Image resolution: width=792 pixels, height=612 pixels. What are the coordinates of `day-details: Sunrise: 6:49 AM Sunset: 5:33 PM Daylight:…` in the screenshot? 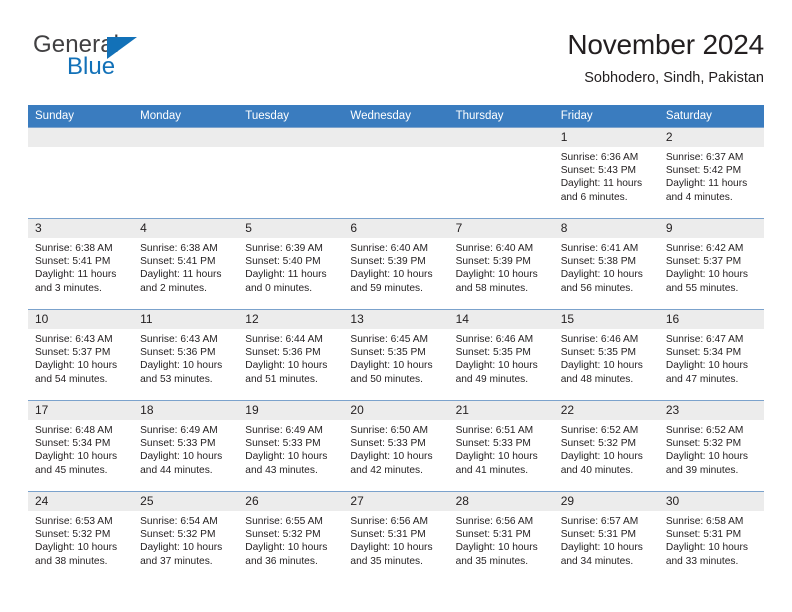 It's located at (290, 448).